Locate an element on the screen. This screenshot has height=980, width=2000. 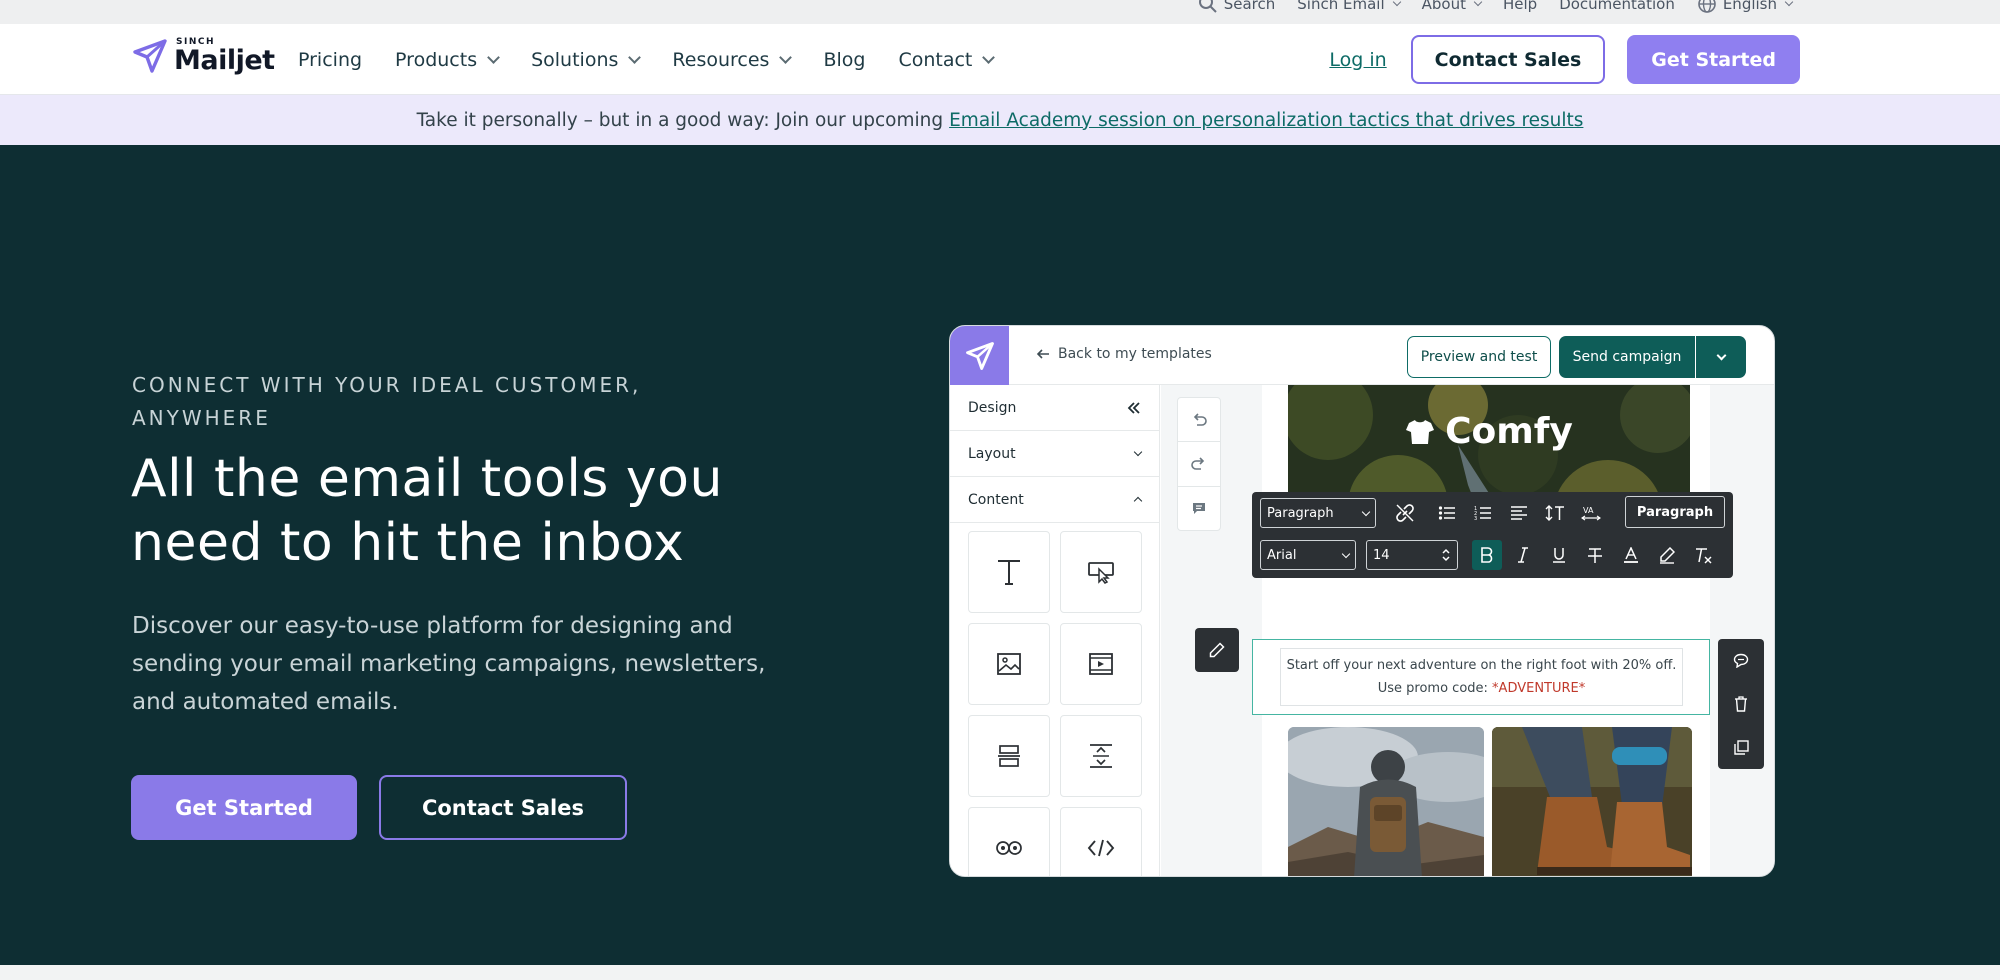
line-height-icon is located at coordinates (1554, 513).